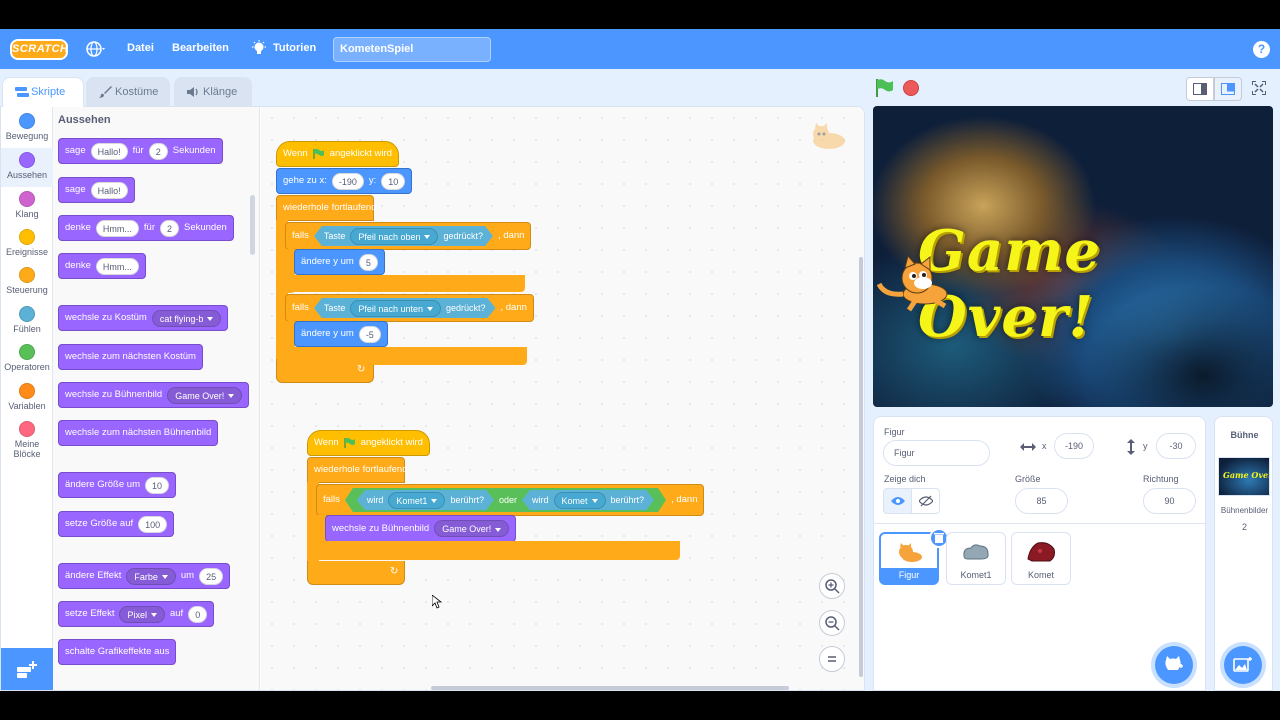 Image resolution: width=1280 pixels, height=720 pixels. I want to click on key-dropdown: Pfeil nach oben, so click(394, 236).